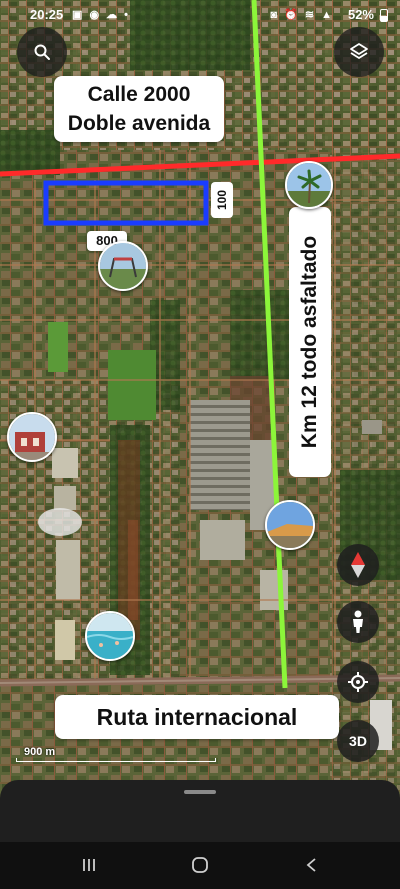  I want to click on highway-label: Km 12 todo asfaltado, so click(310, 342).